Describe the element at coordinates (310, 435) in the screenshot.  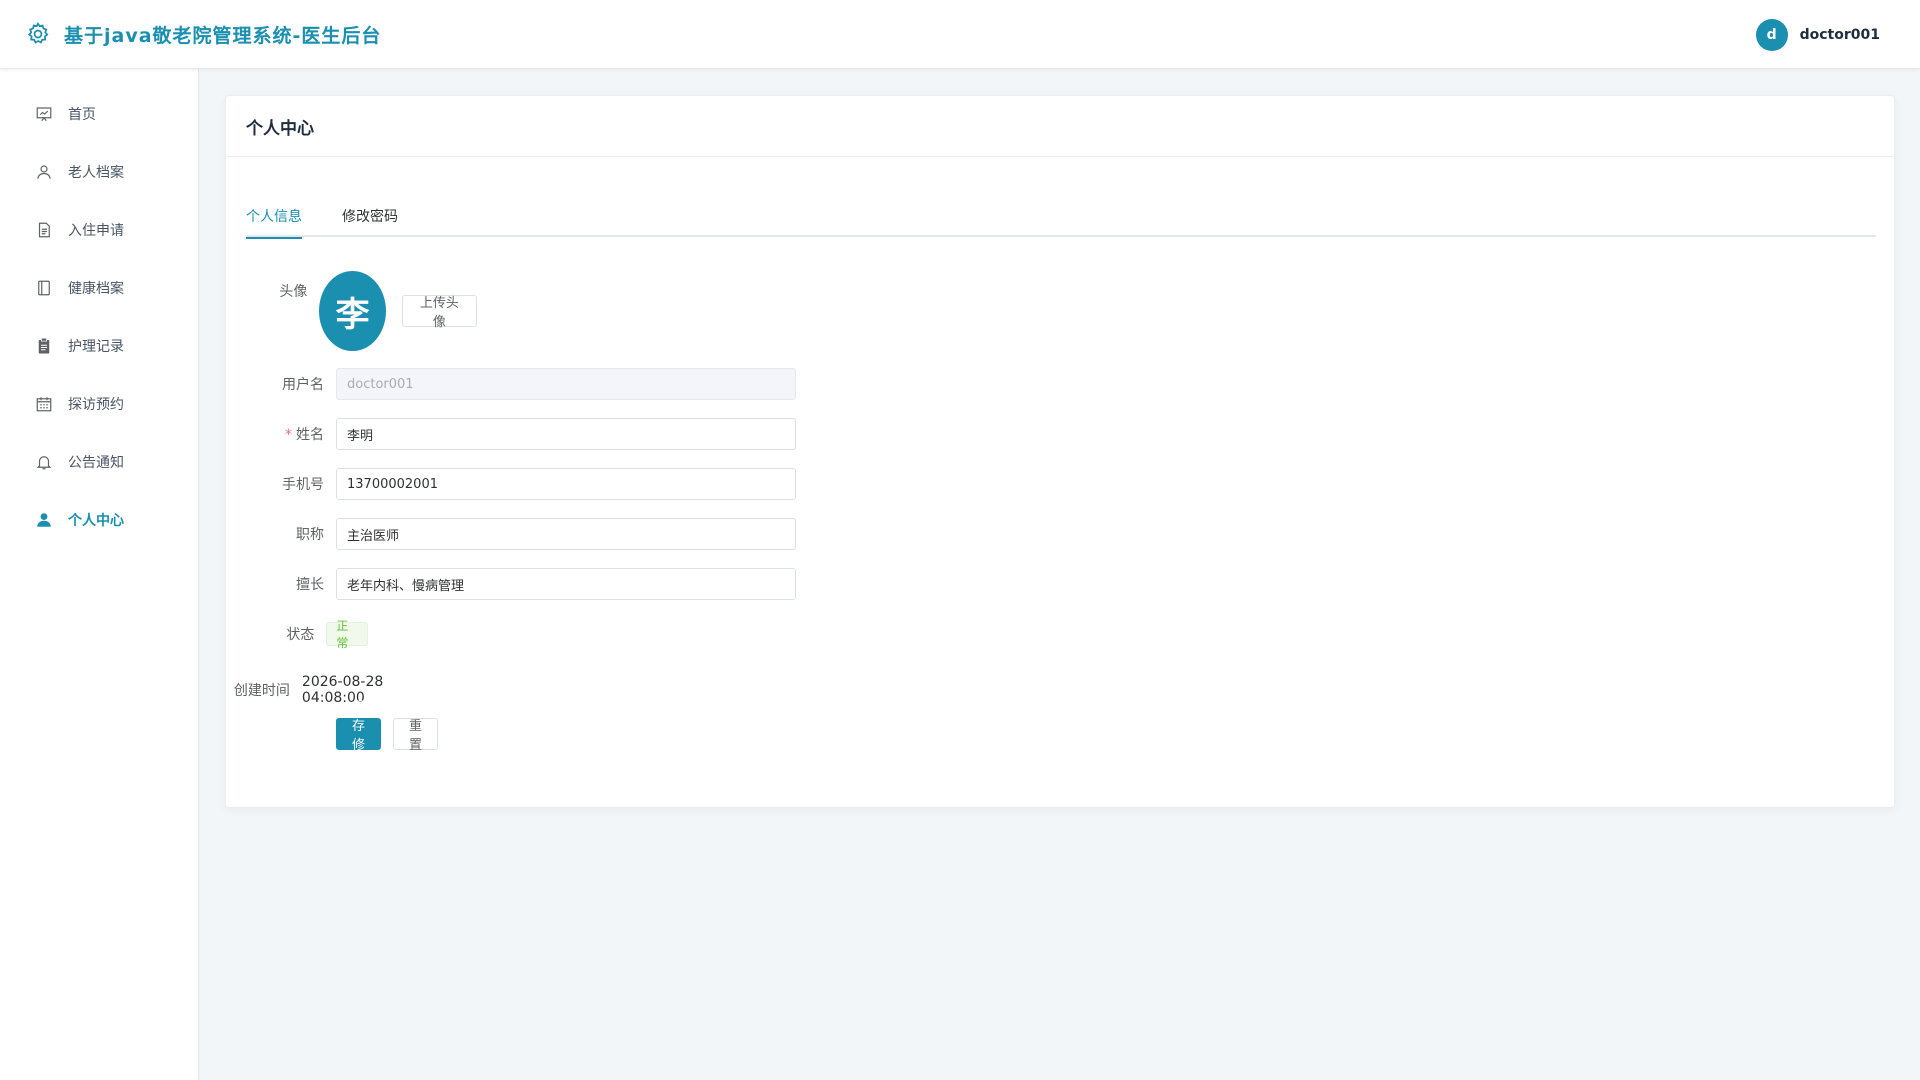
I see `name-label-text: 姓名` at that location.